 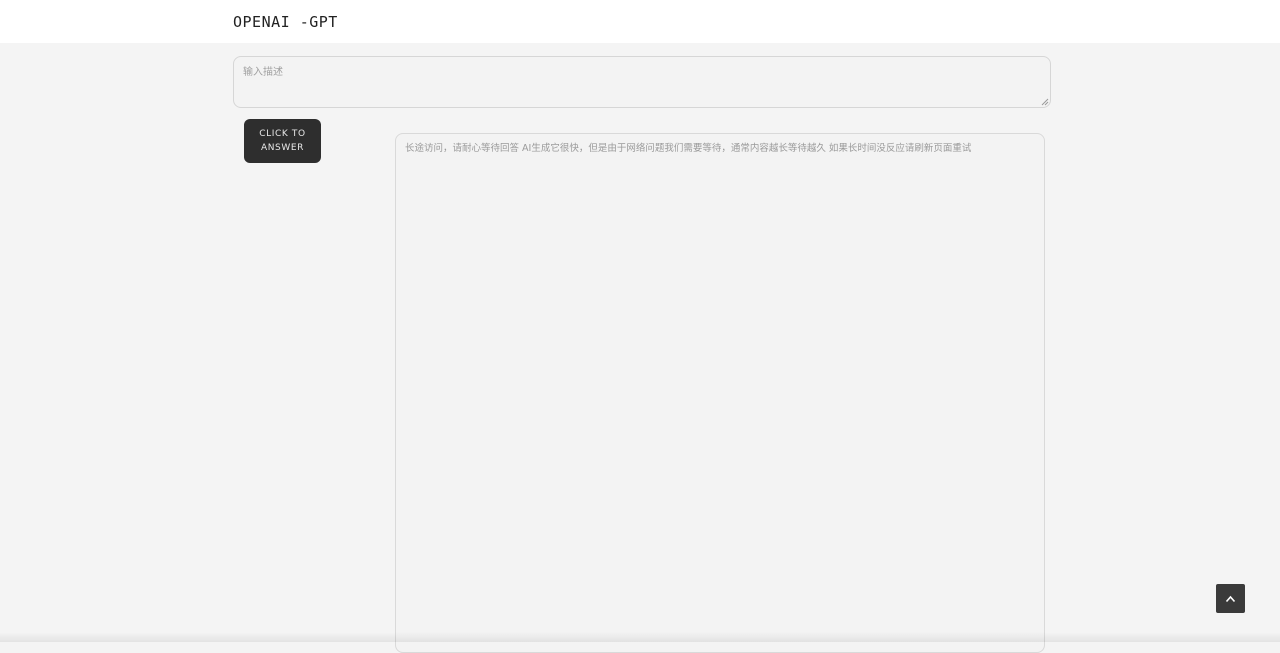 I want to click on prompt-input, so click(x=642, y=82).